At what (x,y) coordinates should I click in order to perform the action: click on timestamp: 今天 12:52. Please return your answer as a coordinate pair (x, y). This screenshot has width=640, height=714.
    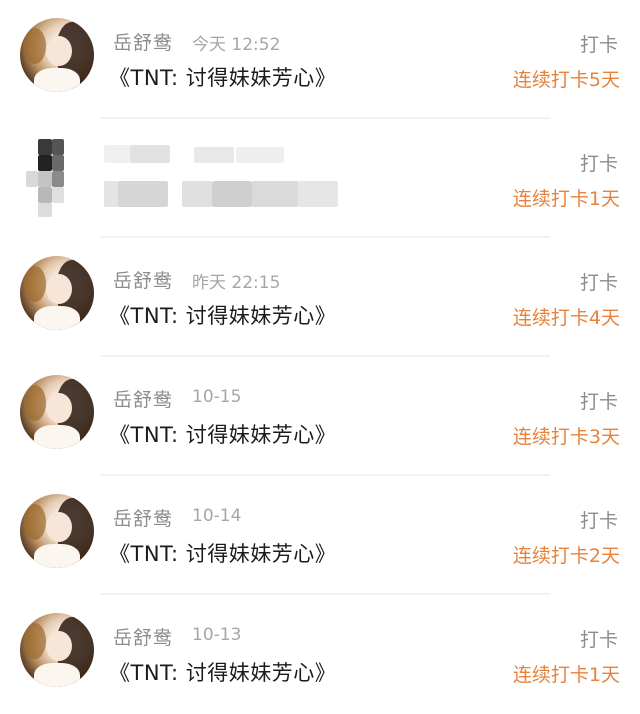
    Looking at the image, I should click on (236, 45).